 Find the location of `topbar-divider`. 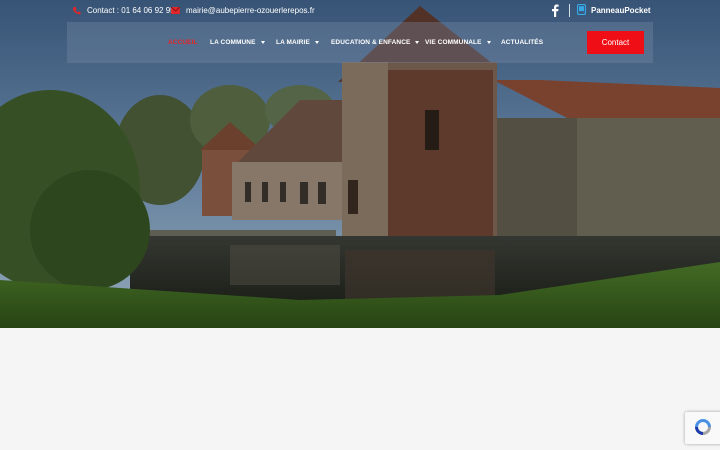

topbar-divider is located at coordinates (569, 10).